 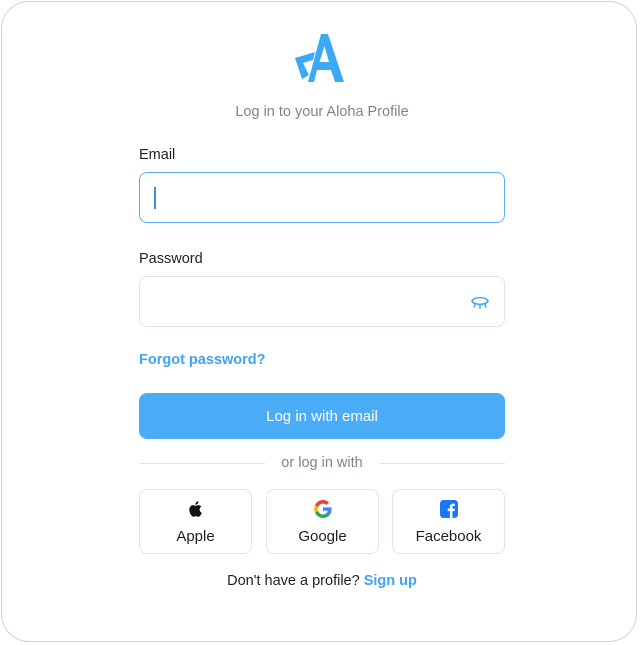 What do you see at coordinates (319, 58) in the screenshot?
I see `aloha-logo-icon` at bounding box center [319, 58].